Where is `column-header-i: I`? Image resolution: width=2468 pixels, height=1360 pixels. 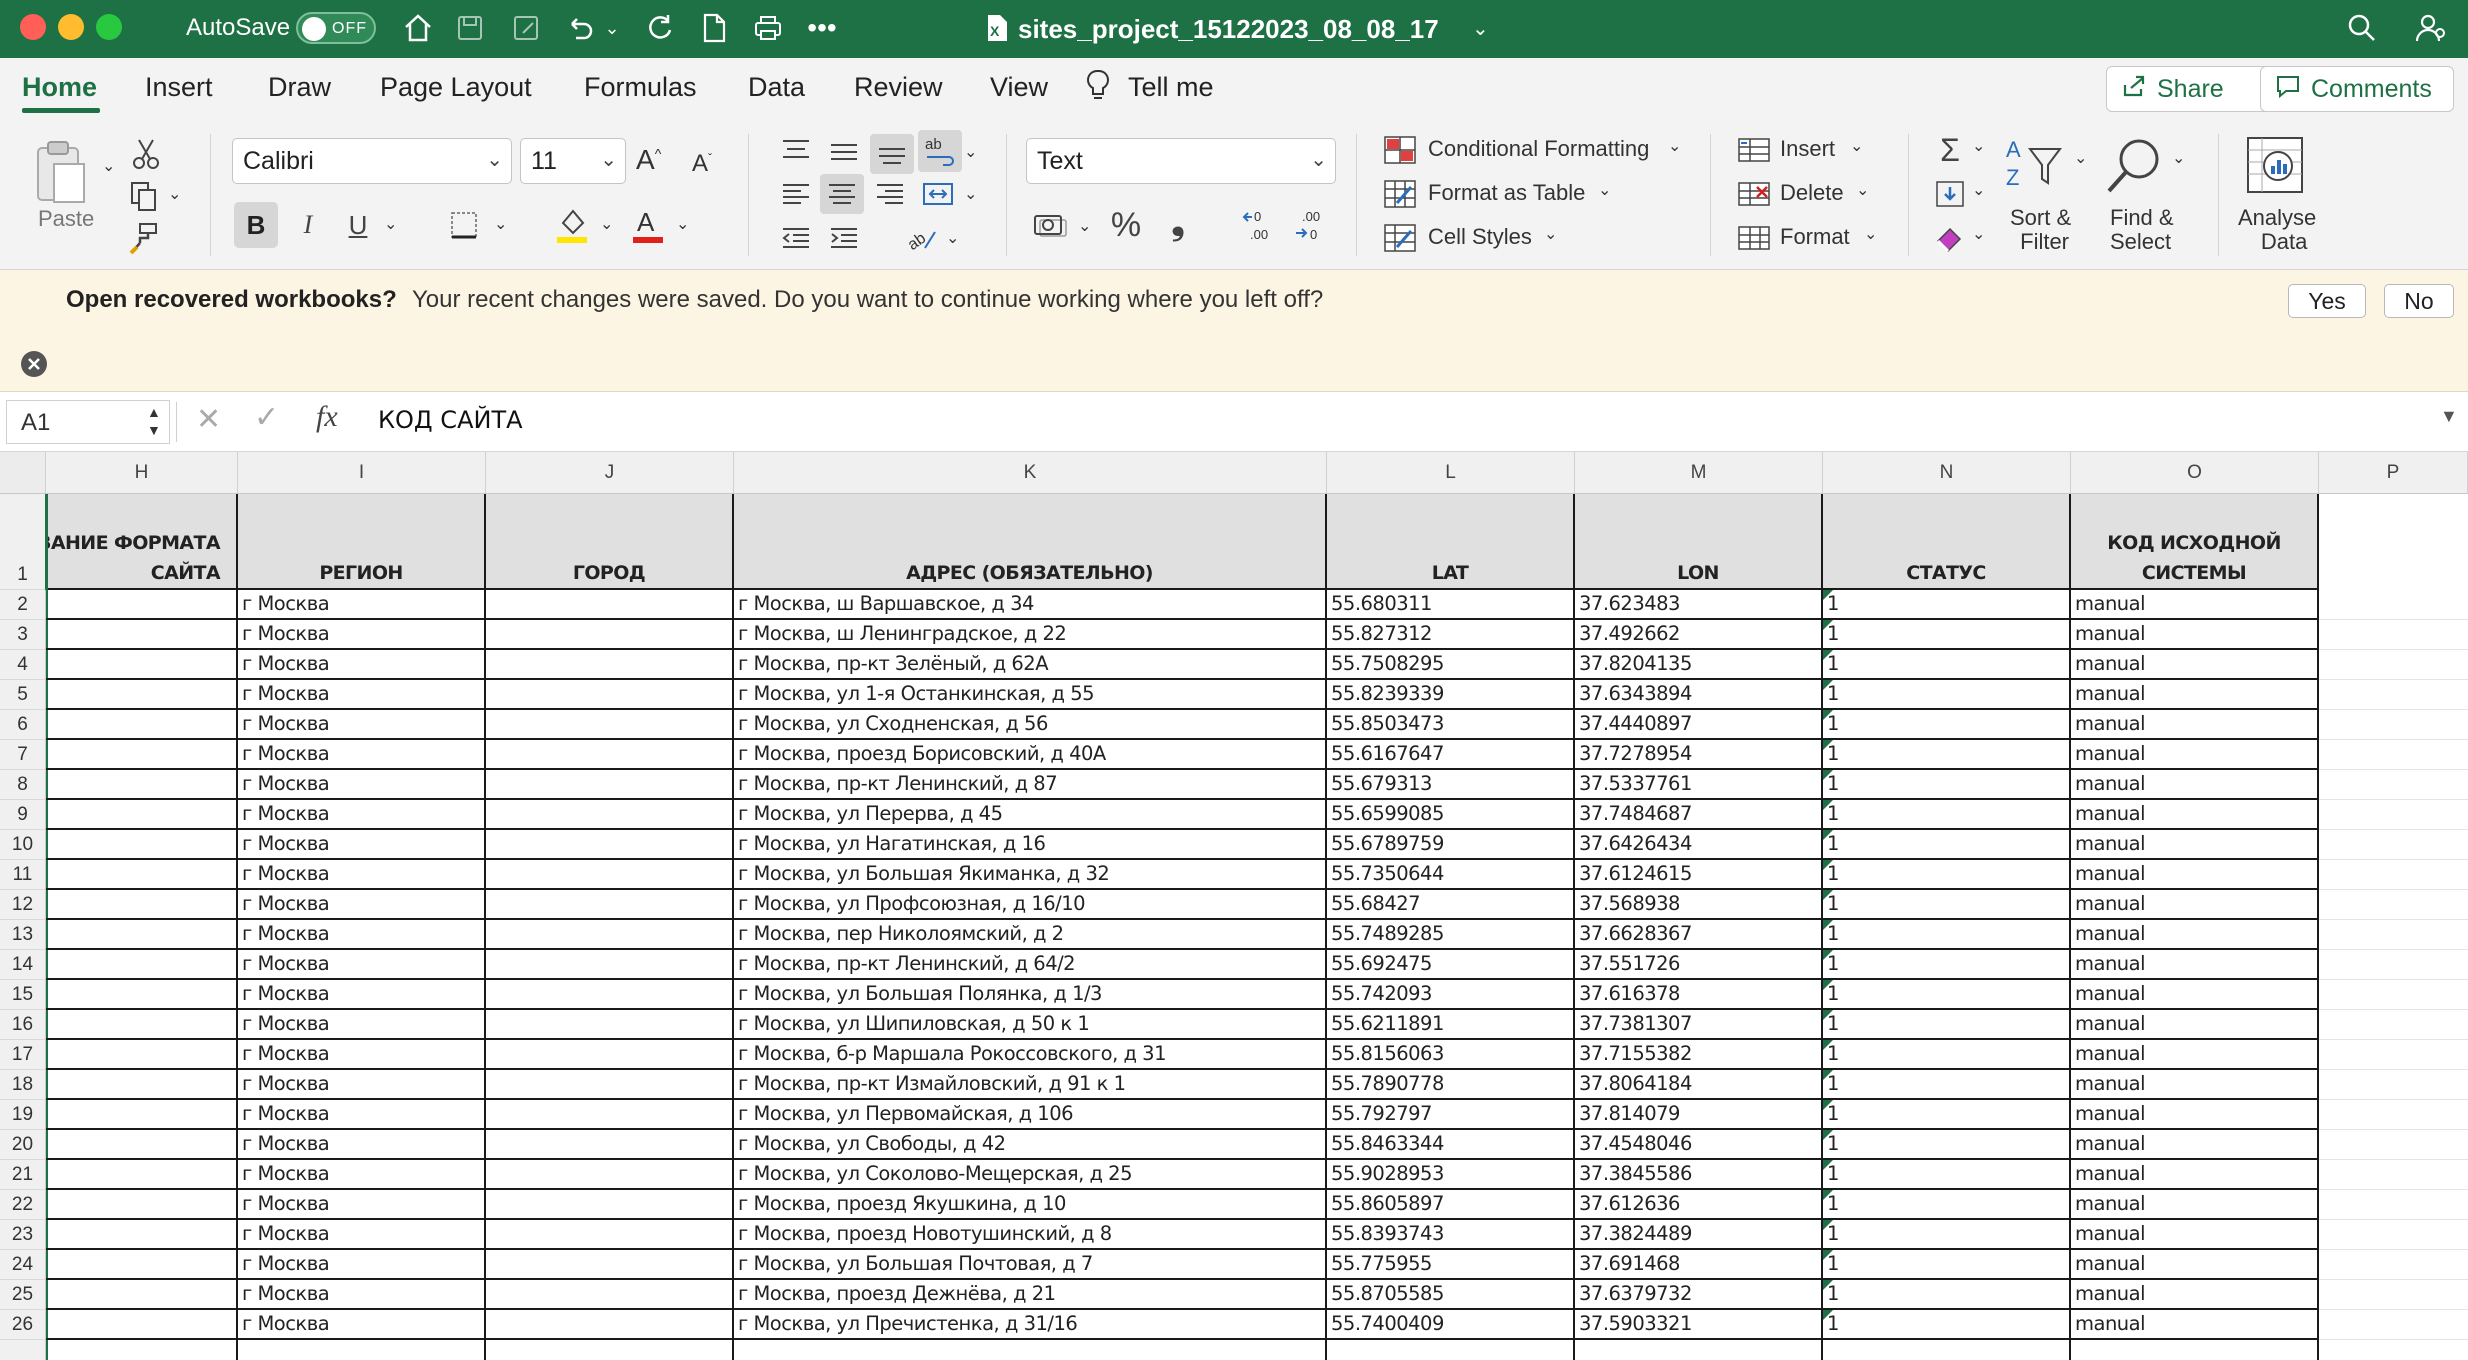
column-header-i: I is located at coordinates (362, 473).